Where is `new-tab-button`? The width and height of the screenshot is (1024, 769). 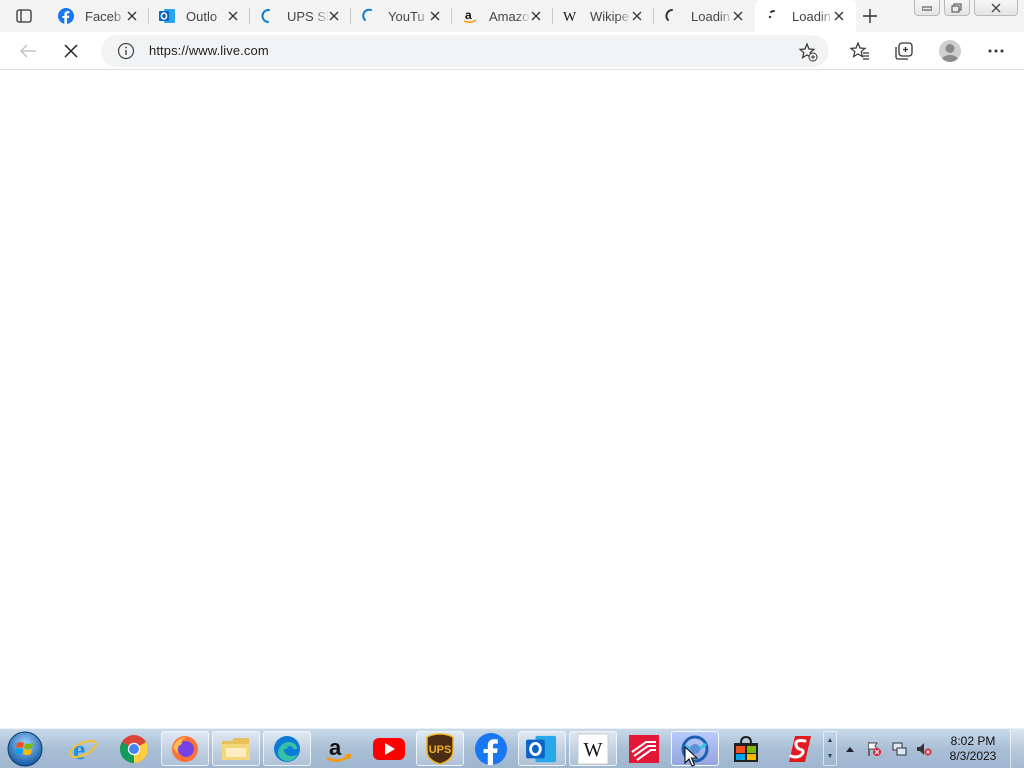
new-tab-button is located at coordinates (870, 16).